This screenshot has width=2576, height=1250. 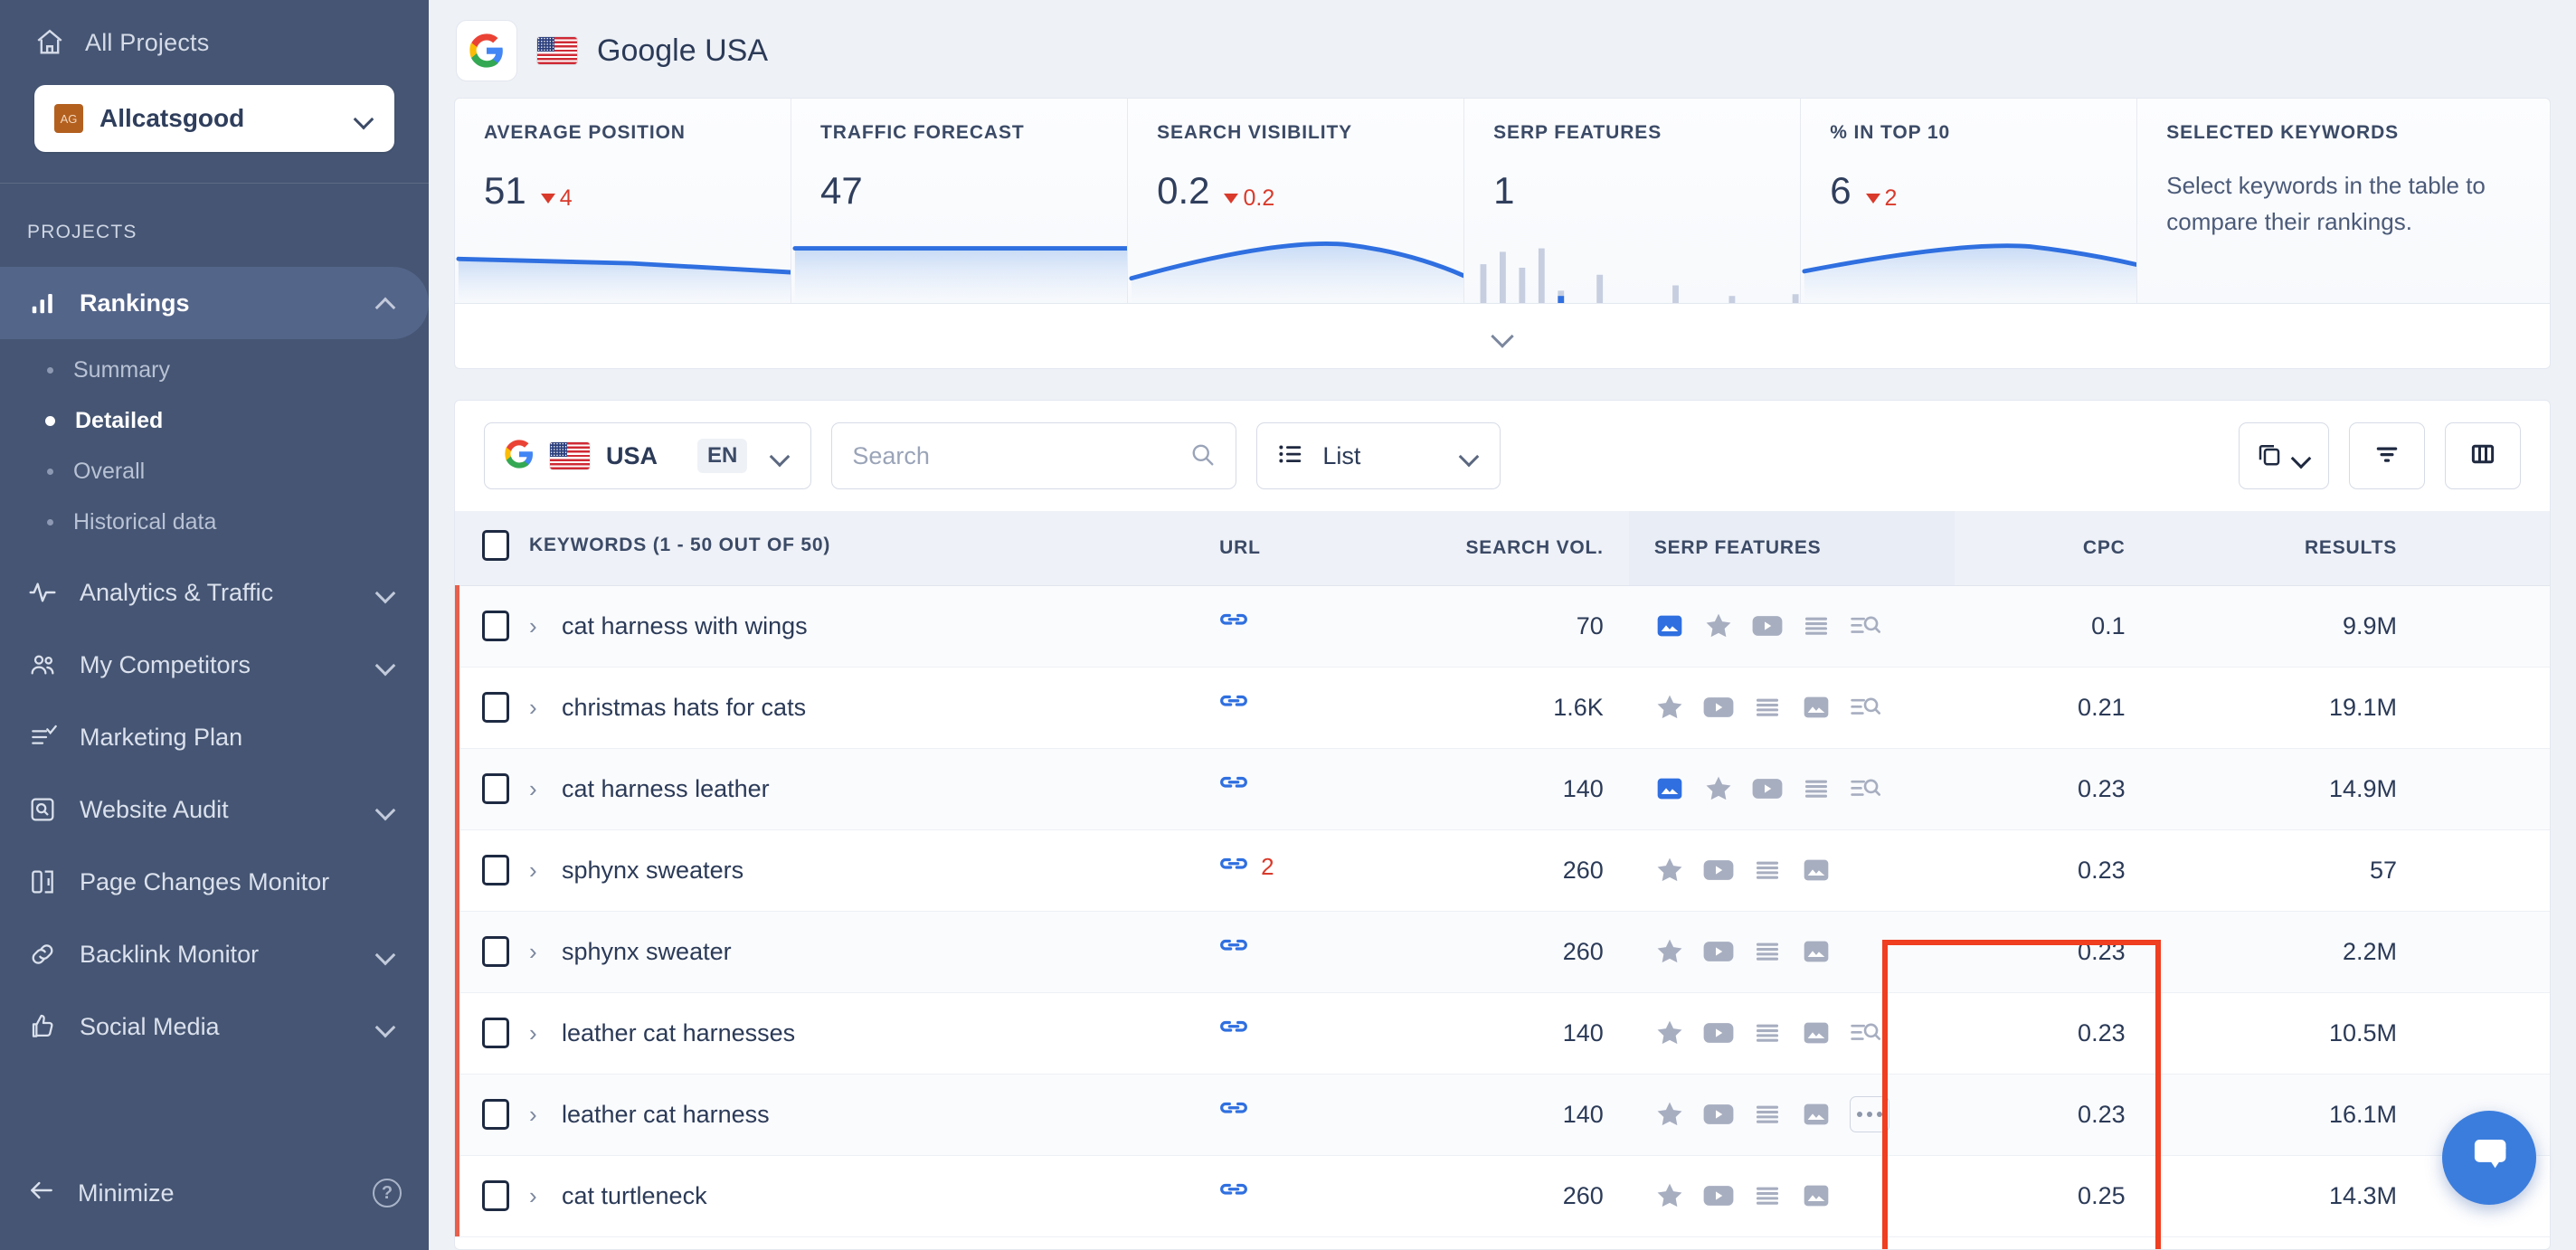 I want to click on sidebar-item-website-audit: Website Audit, so click(x=214, y=809).